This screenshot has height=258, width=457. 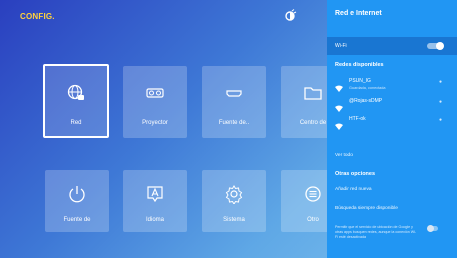 What do you see at coordinates (154, 220) in the screenshot?
I see `tile-label: Idioma` at bounding box center [154, 220].